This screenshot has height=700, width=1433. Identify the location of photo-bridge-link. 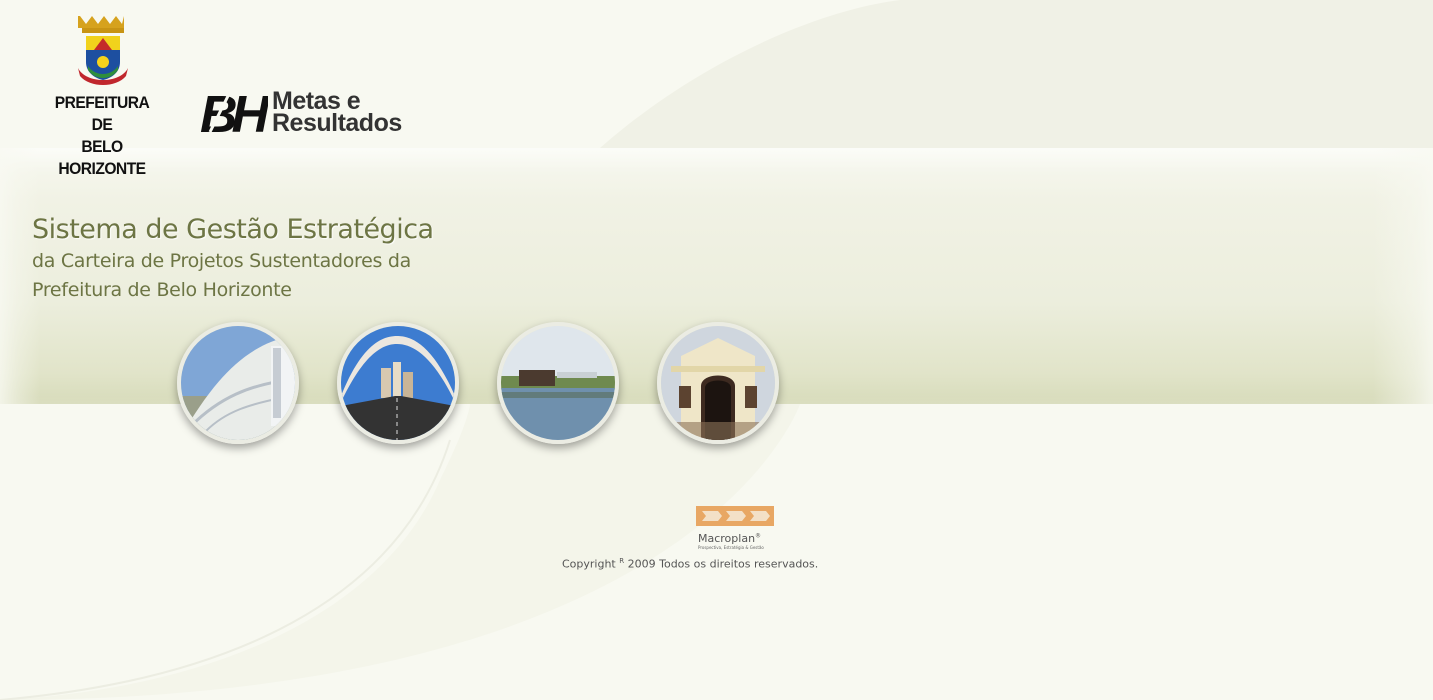
(398, 383).